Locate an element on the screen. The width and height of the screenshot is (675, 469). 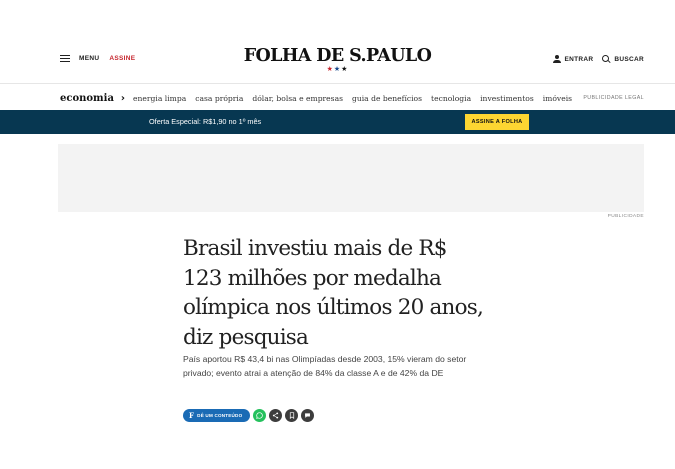
section-link-casa-propria: casa própria is located at coordinates (219, 98).